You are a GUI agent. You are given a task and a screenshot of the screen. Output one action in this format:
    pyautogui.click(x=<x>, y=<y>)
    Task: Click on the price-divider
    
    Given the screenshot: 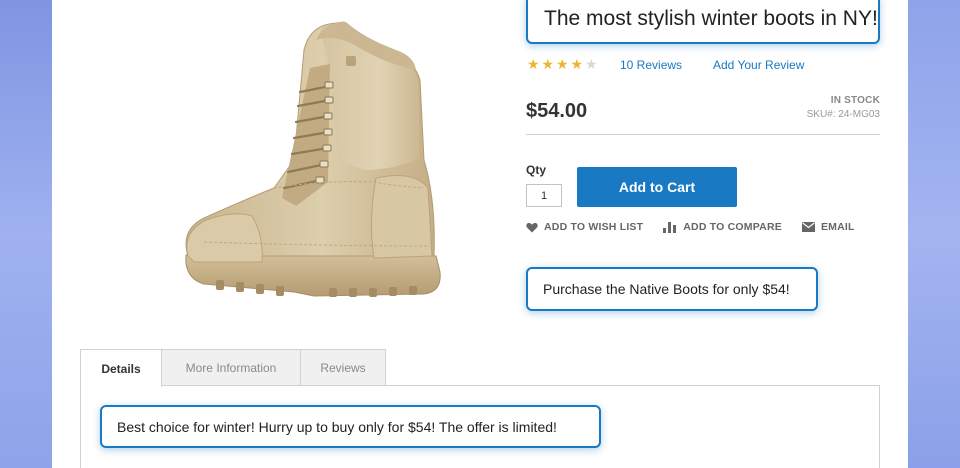 What is the action you would take?
    pyautogui.click(x=703, y=134)
    